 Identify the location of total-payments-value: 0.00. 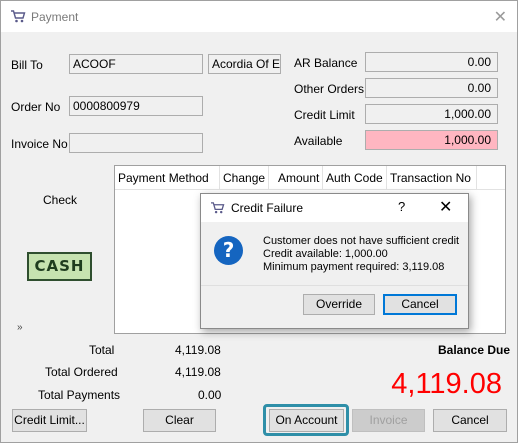
(210, 395).